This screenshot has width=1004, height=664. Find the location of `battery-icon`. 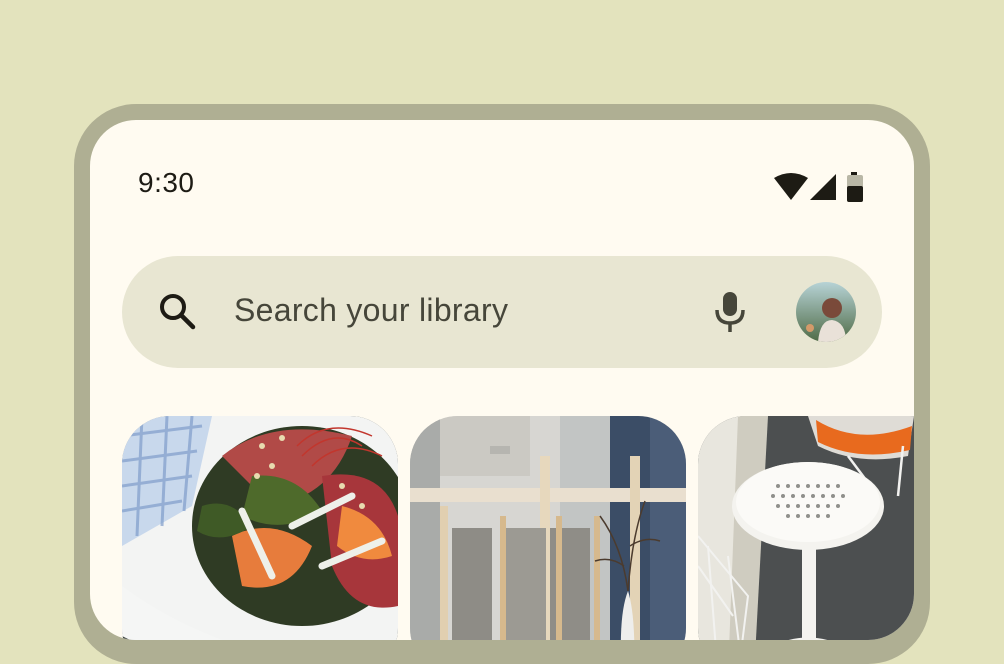

battery-icon is located at coordinates (855, 187).